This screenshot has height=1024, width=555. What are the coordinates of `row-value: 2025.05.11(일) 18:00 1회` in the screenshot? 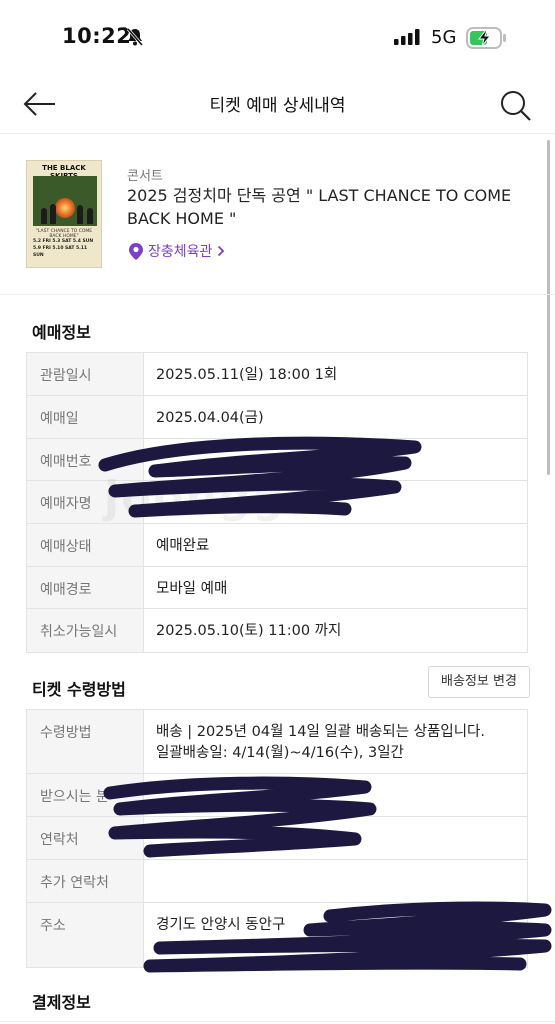 It's located at (247, 375).